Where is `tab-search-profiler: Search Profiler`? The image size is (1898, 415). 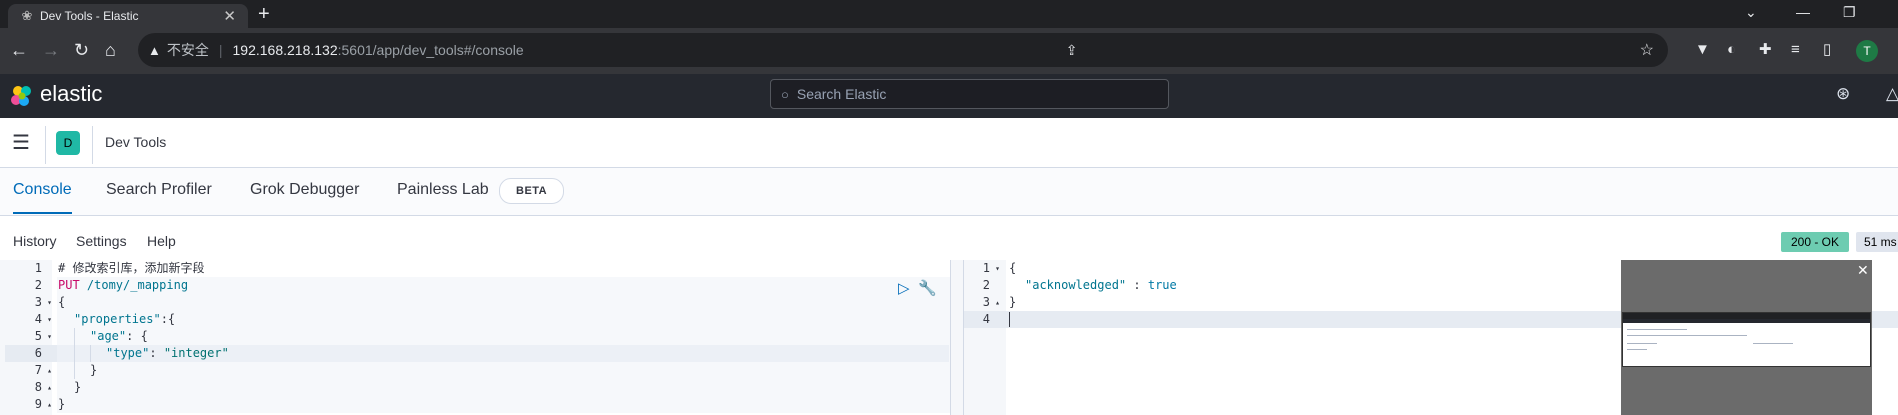
tab-search-profiler: Search Profiler is located at coordinates (159, 196).